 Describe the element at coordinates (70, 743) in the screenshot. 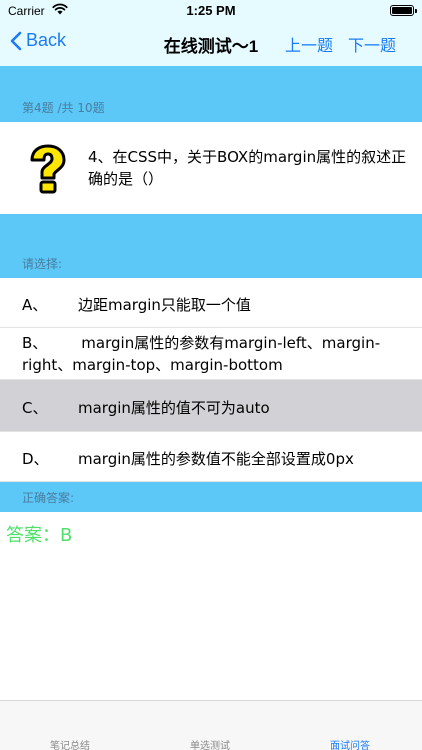

I see `tab-notes: 笔记总结` at that location.